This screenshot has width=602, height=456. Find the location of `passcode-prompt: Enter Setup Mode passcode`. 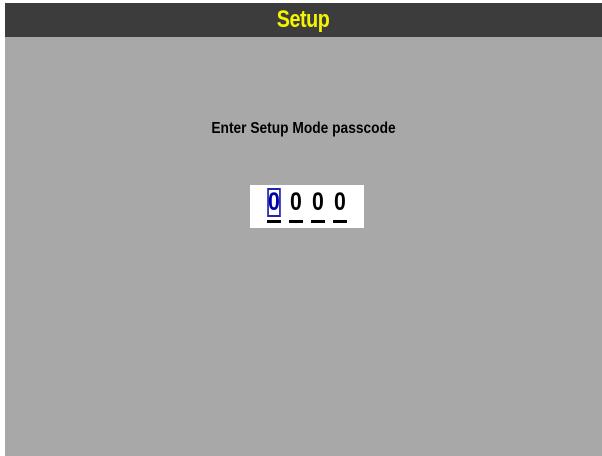

passcode-prompt: Enter Setup Mode passcode is located at coordinates (303, 128).